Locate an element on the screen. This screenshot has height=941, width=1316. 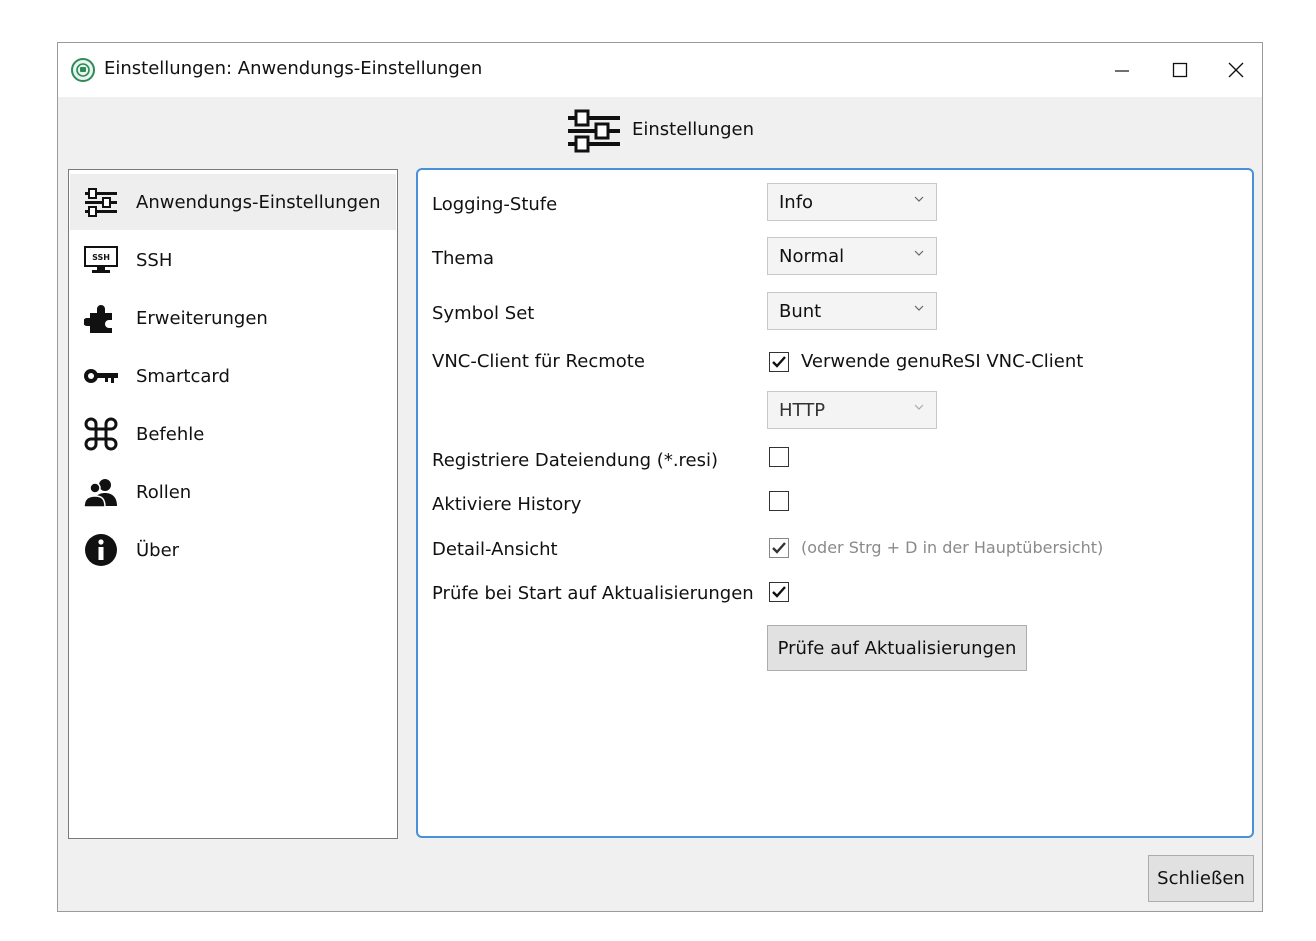
page-header: Einstellungen is located at coordinates (660, 132).